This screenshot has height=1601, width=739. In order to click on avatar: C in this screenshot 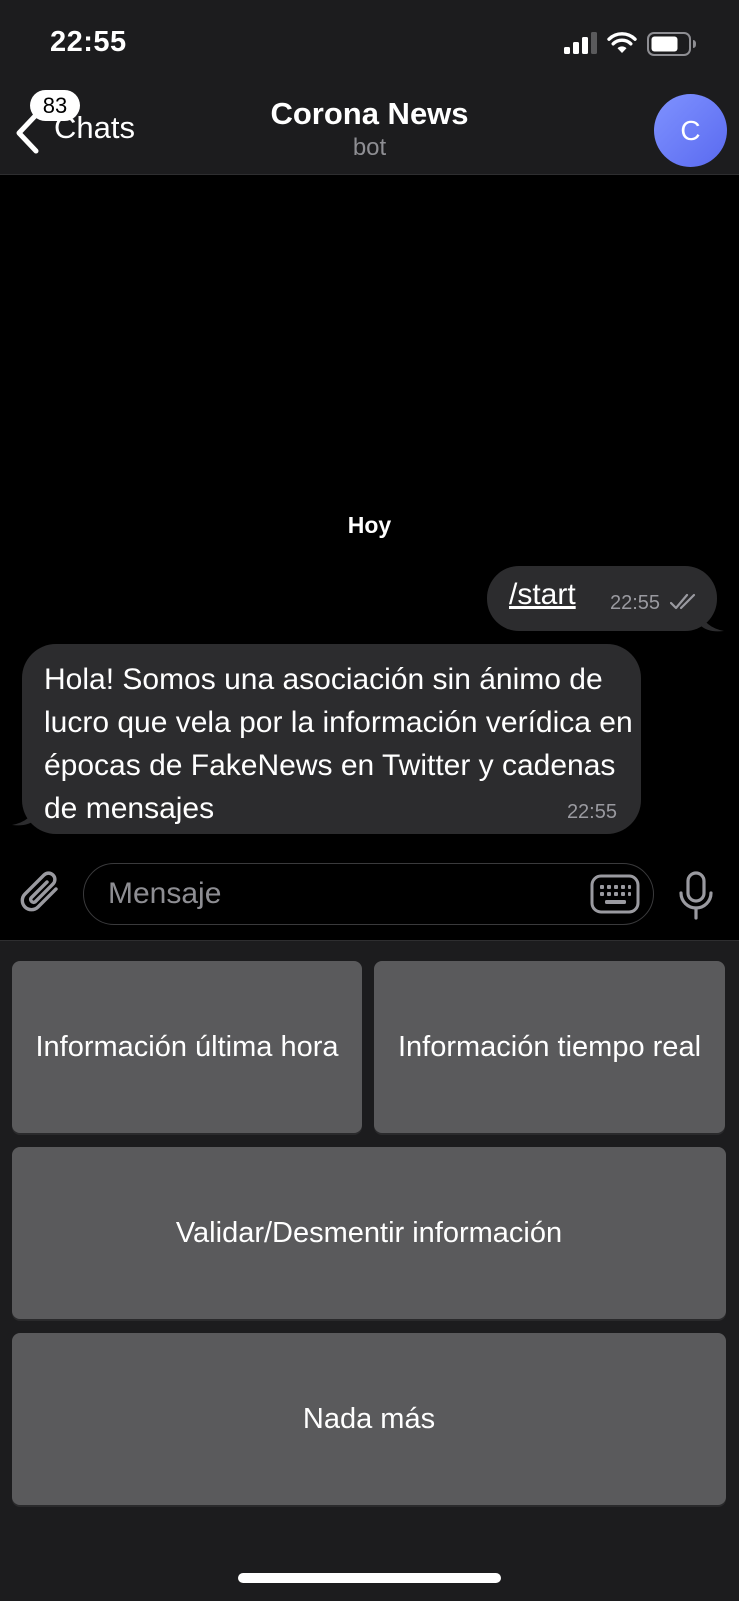, I will do `click(690, 130)`.